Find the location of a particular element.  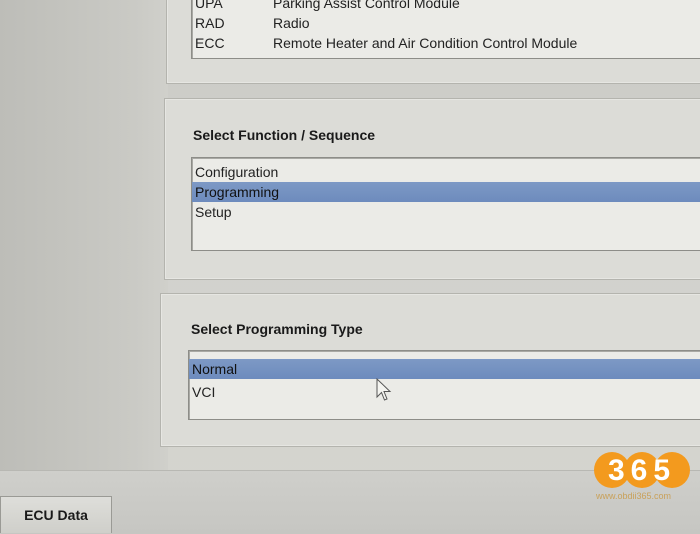

programming-type-listbox: Normal VCI is located at coordinates (444, 385).